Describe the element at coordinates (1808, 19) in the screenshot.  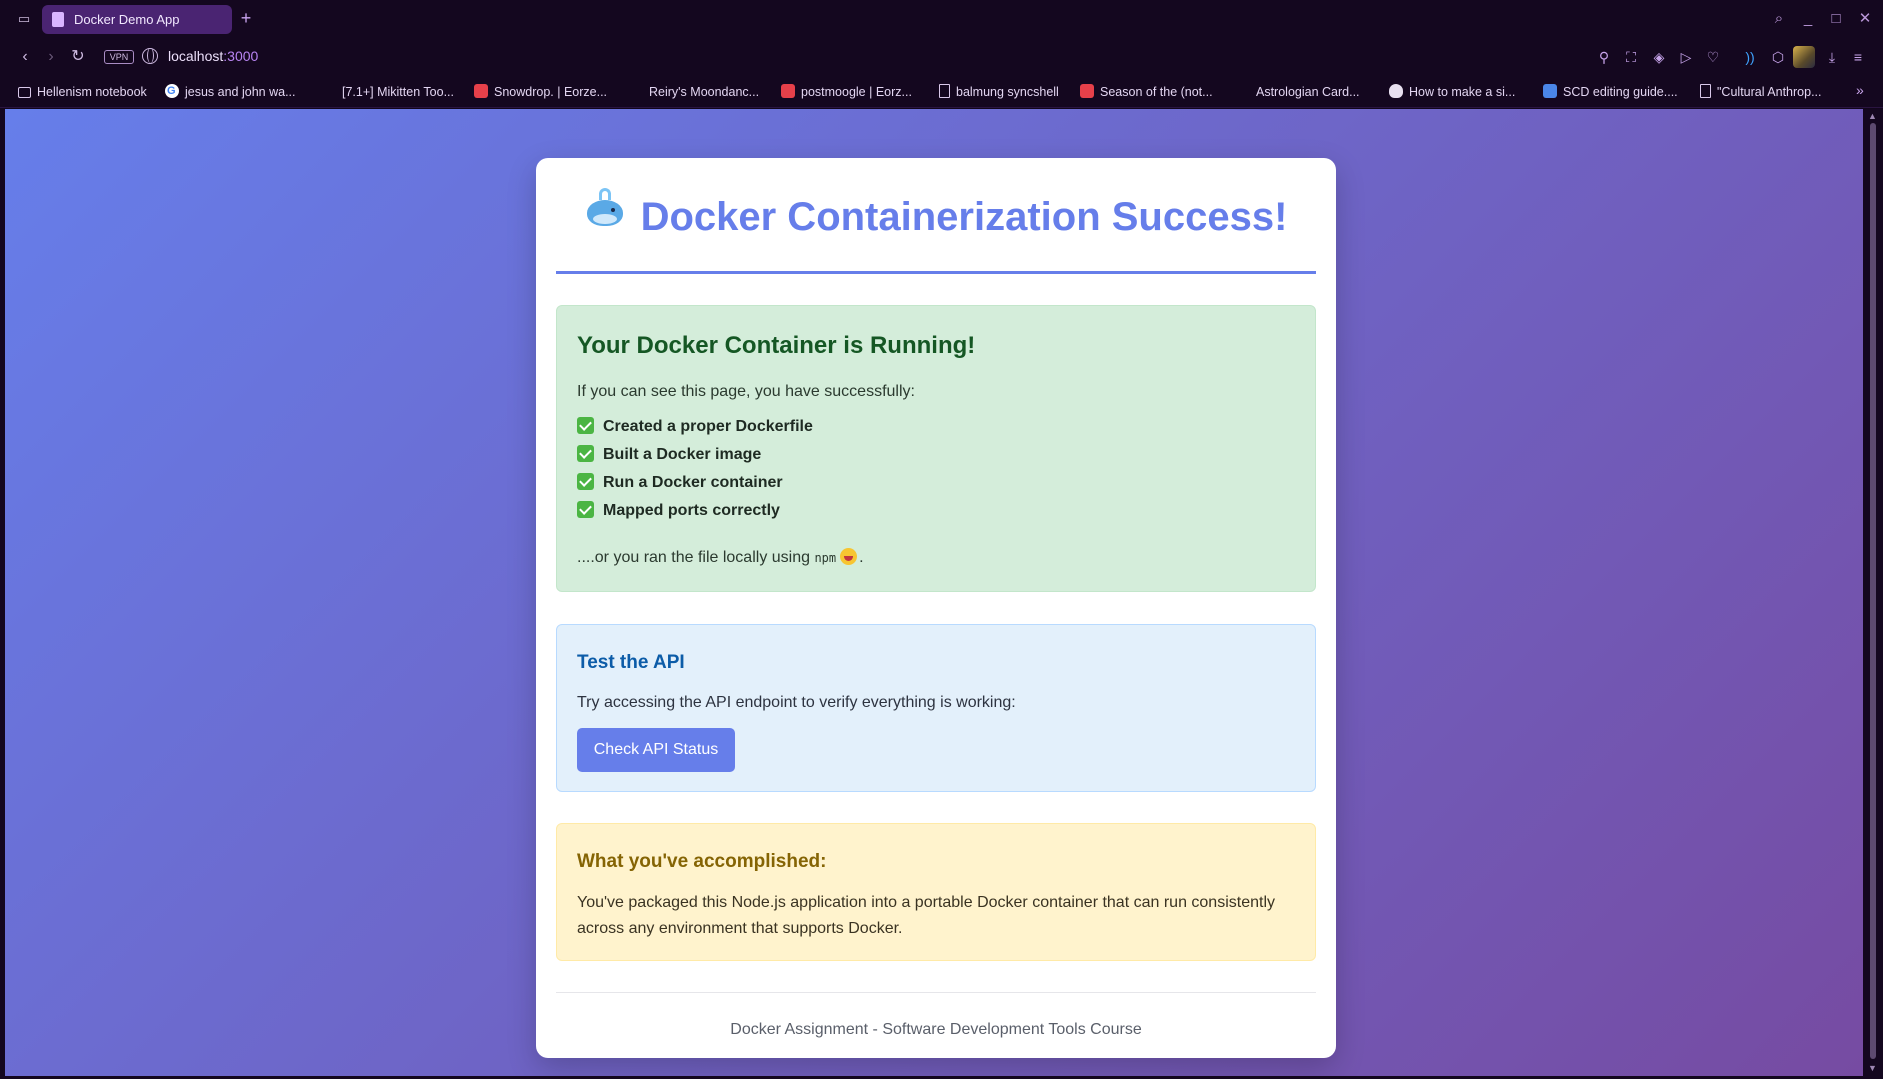
I see `minimize-button: _` at that location.